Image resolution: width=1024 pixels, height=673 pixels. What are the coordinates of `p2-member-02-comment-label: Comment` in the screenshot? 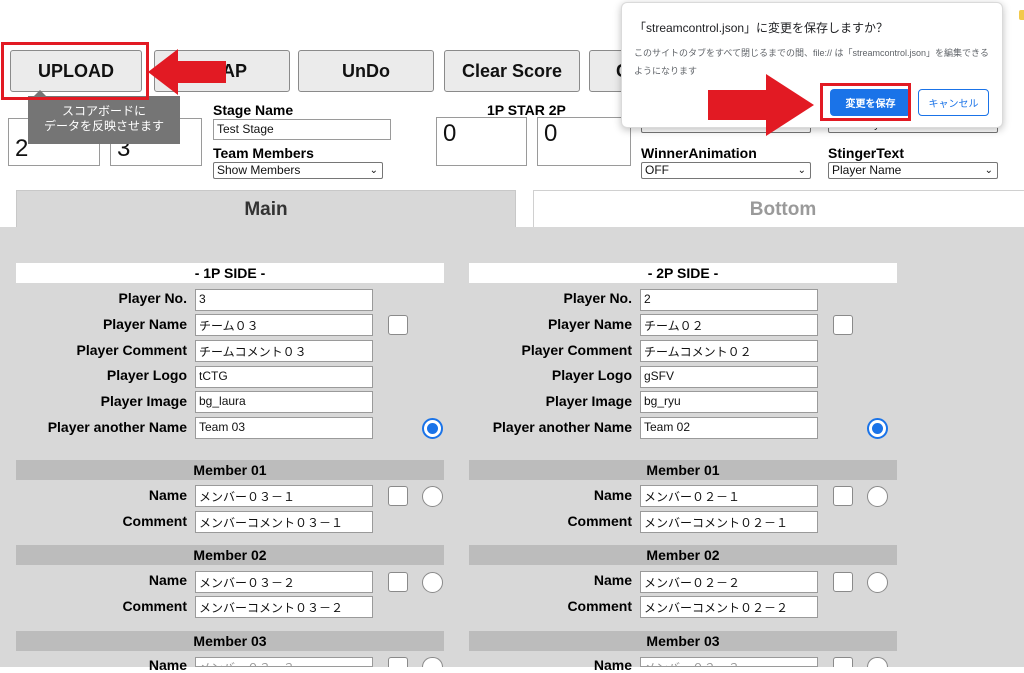 It's located at (599, 606).